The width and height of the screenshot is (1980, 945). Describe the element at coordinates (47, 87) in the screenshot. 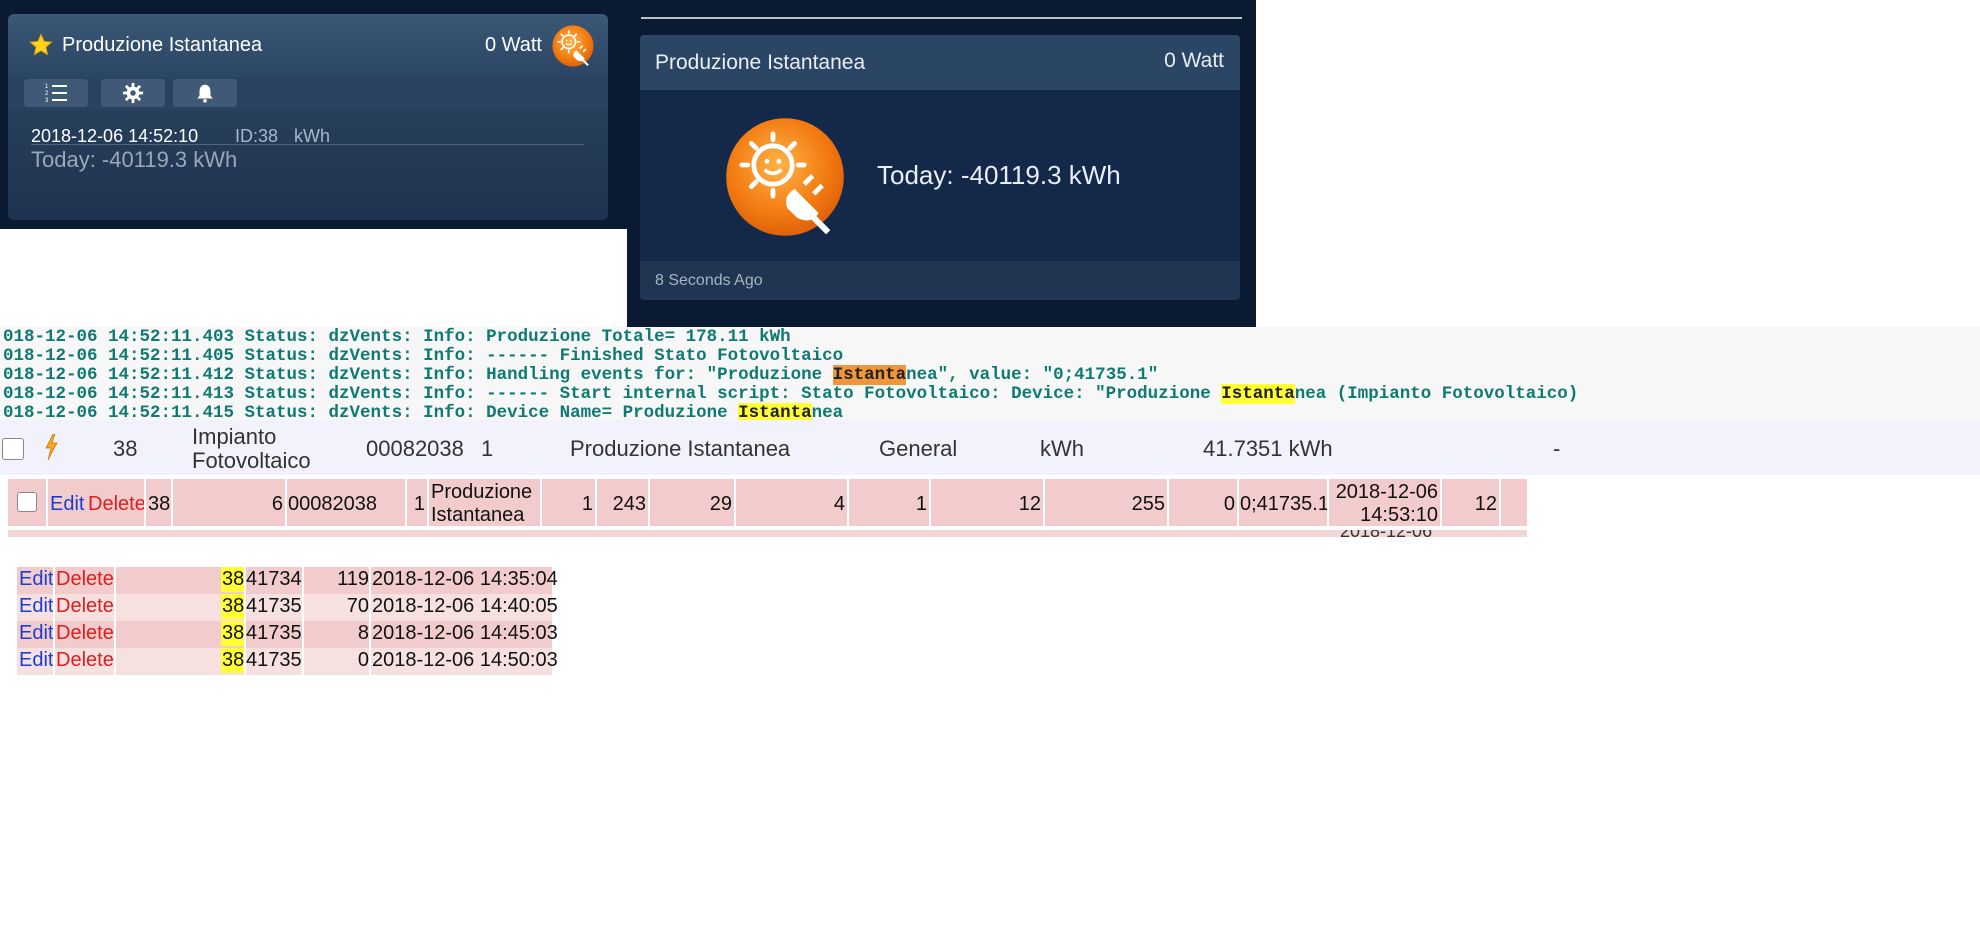

I see `svg-text: 1` at that location.